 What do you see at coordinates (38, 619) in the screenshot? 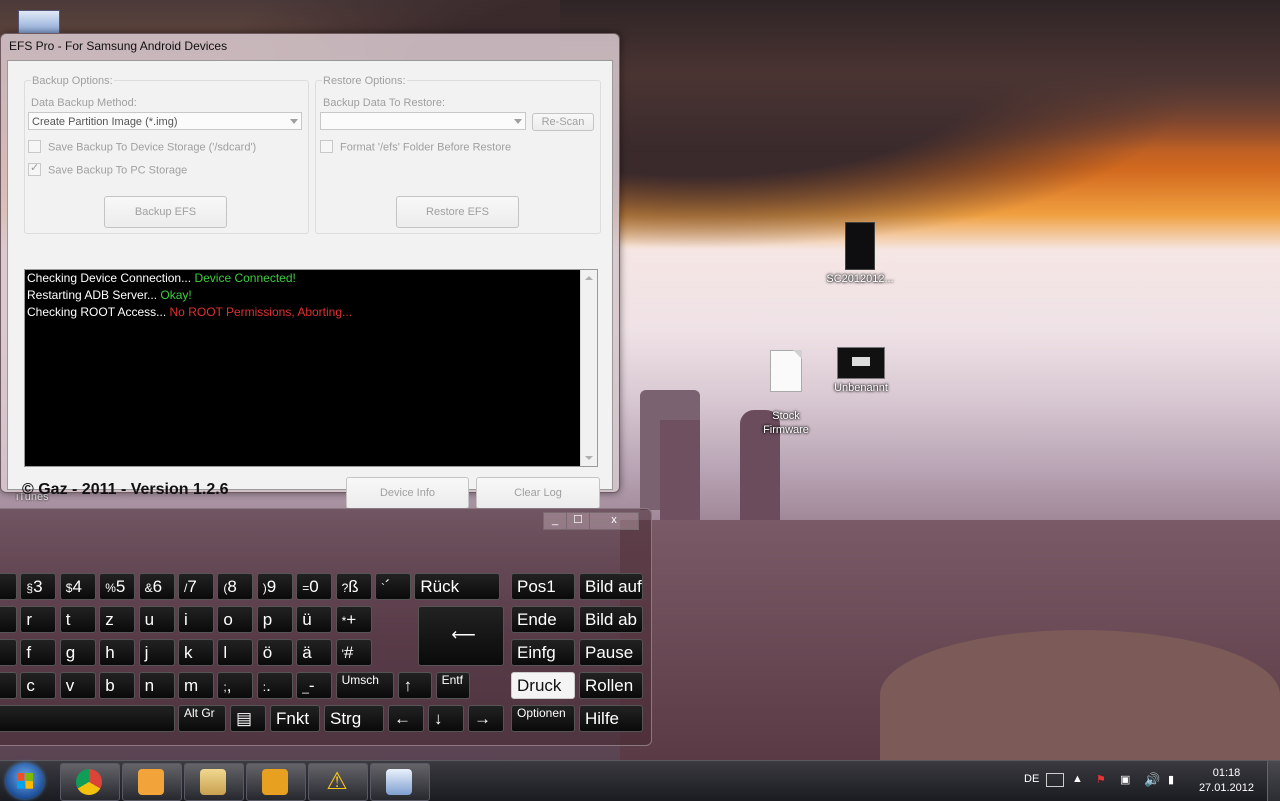
I see `key-r: r` at bounding box center [38, 619].